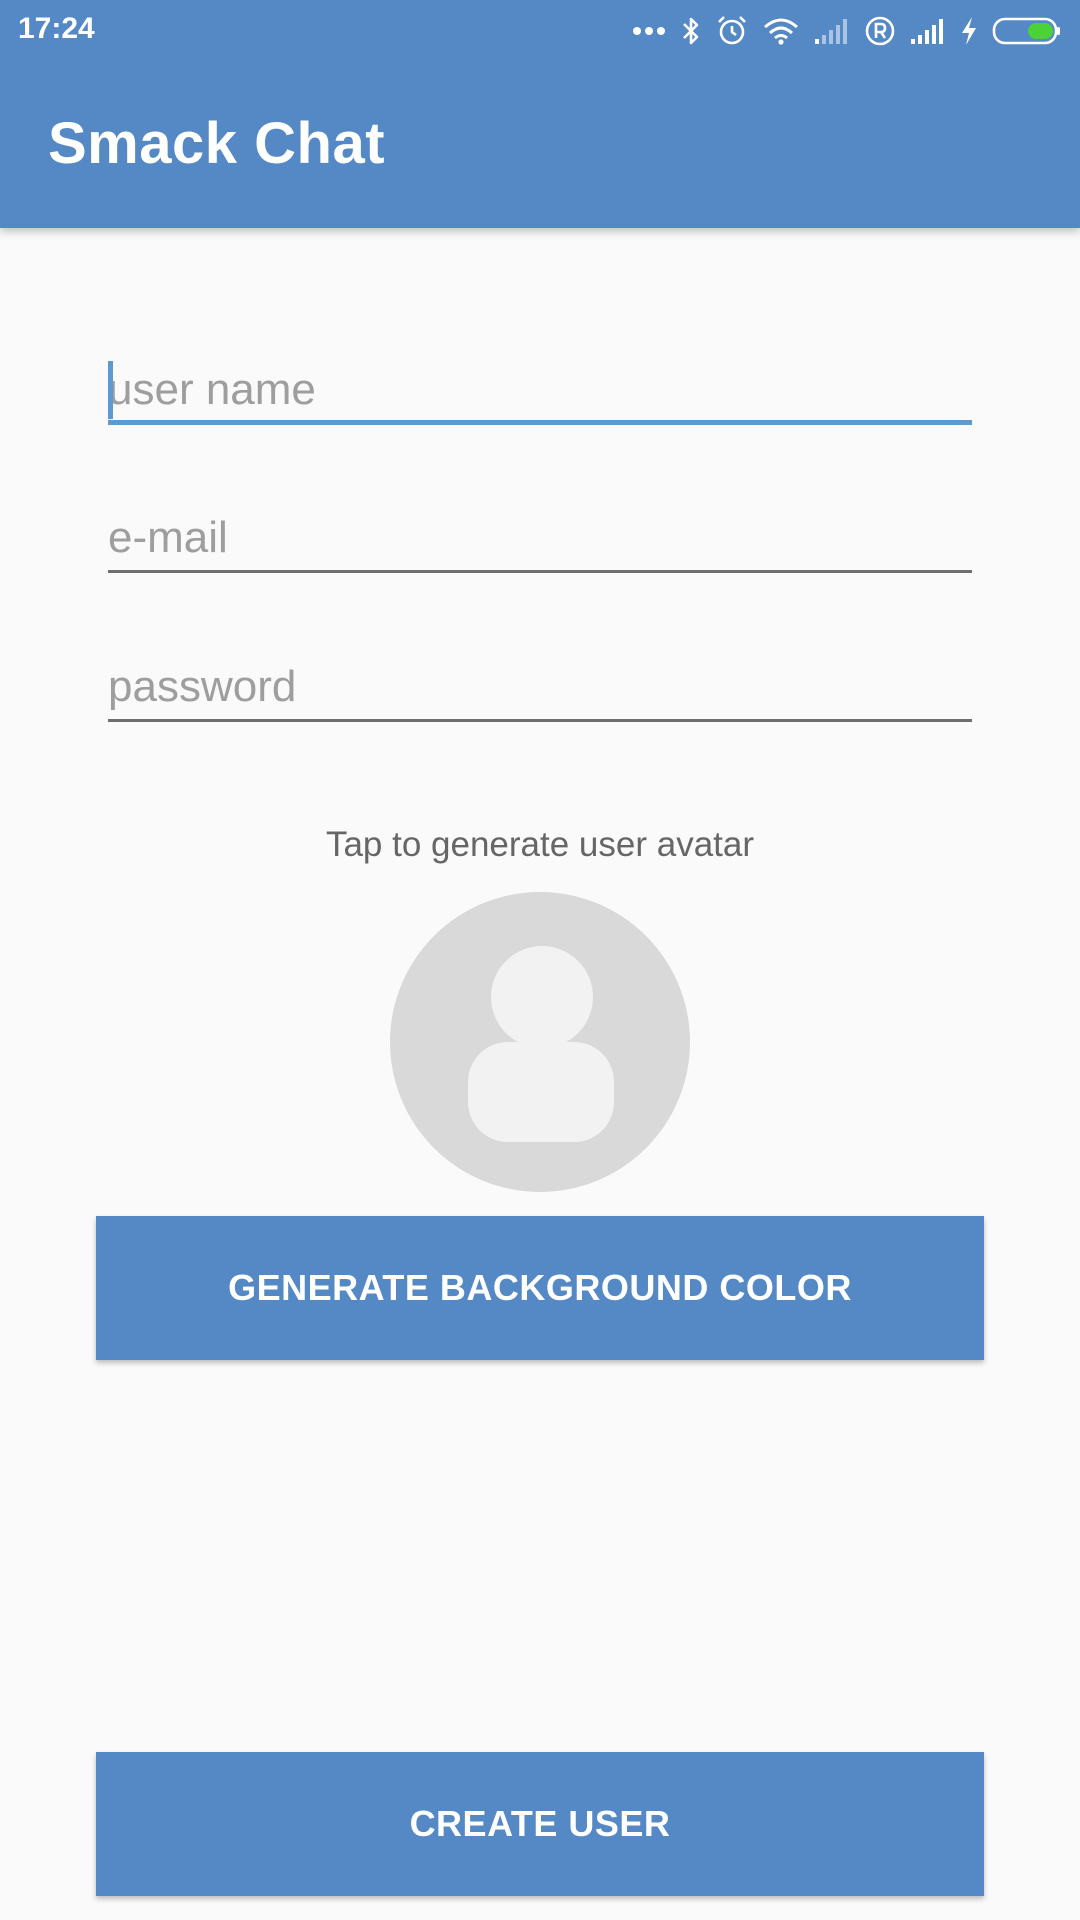  I want to click on signal-weak-icon, so click(831, 31).